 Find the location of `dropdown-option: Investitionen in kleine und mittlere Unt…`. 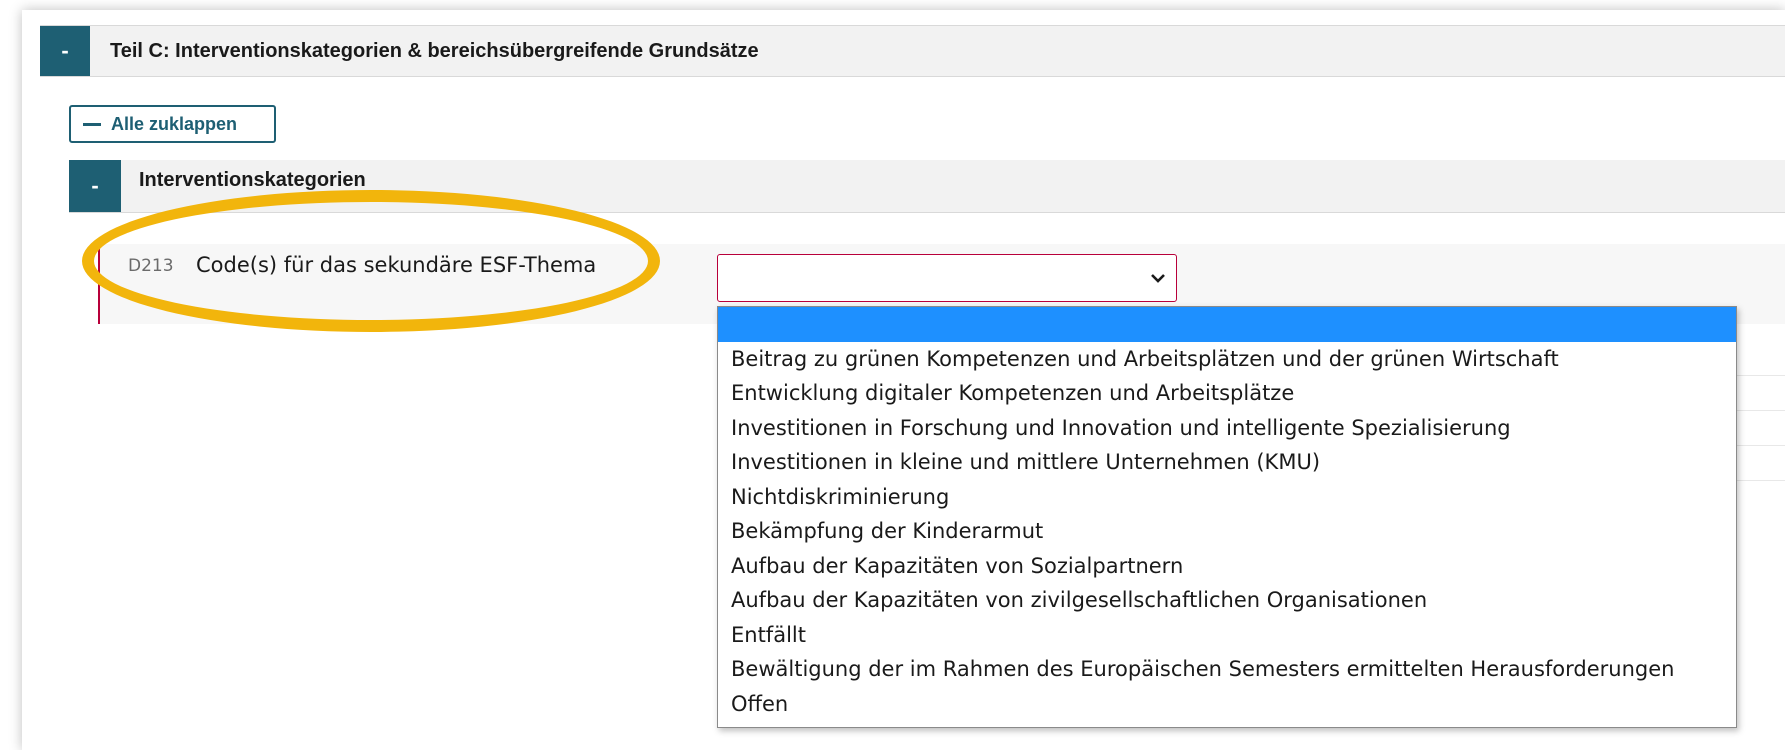

dropdown-option: Investitionen in kleine und mittlere Unt… is located at coordinates (1227, 462).